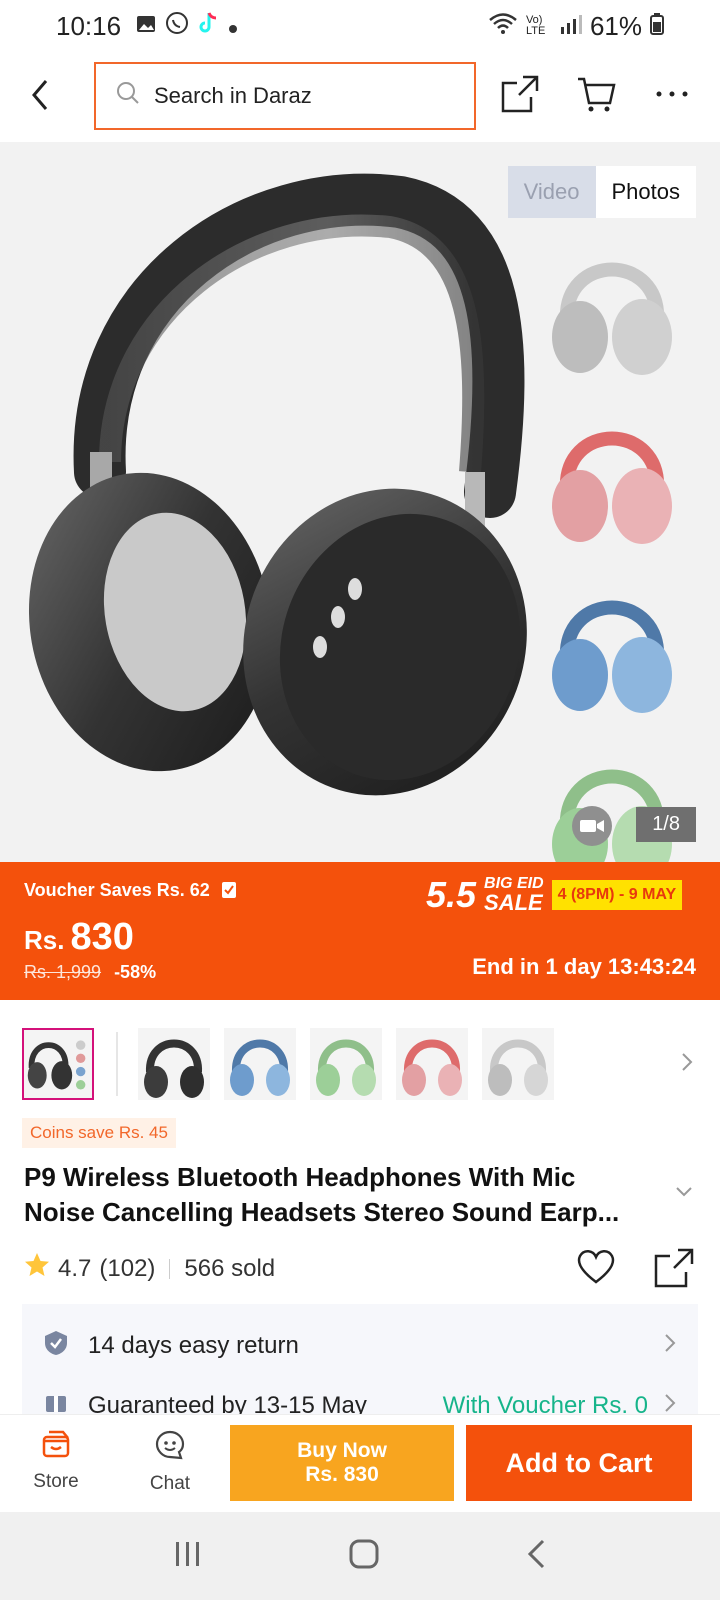 The image size is (720, 1600). I want to click on store-icon, so click(56, 1447).